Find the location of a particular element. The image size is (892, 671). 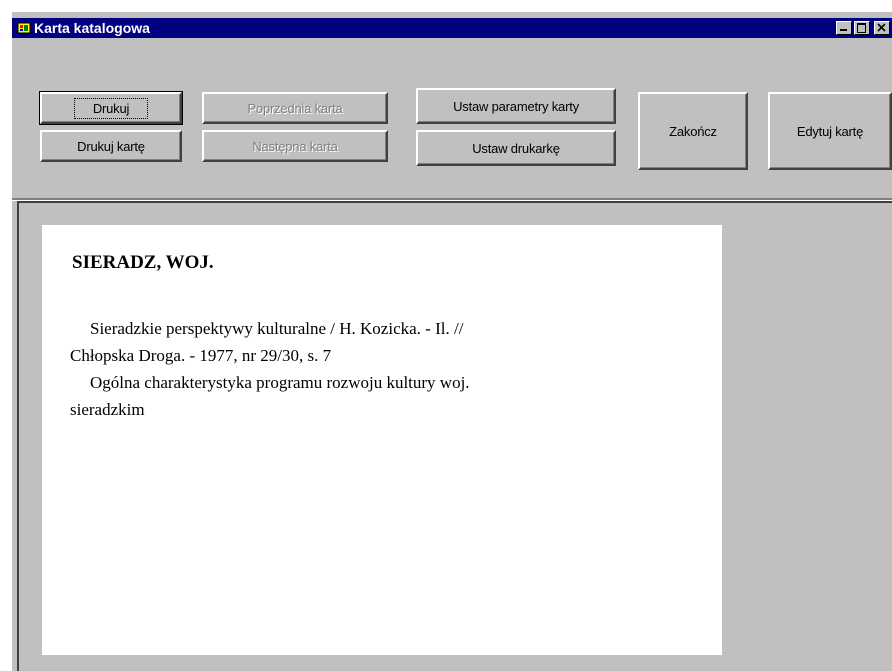

print-button: Drukuj is located at coordinates (111, 108).